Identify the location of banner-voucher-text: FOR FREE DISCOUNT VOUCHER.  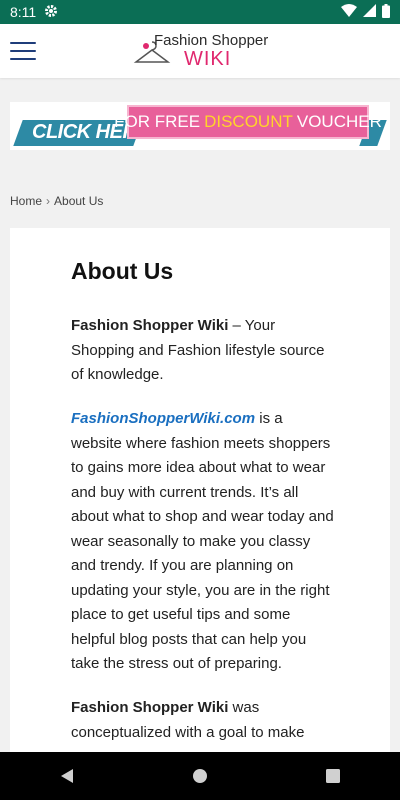
(248, 122).